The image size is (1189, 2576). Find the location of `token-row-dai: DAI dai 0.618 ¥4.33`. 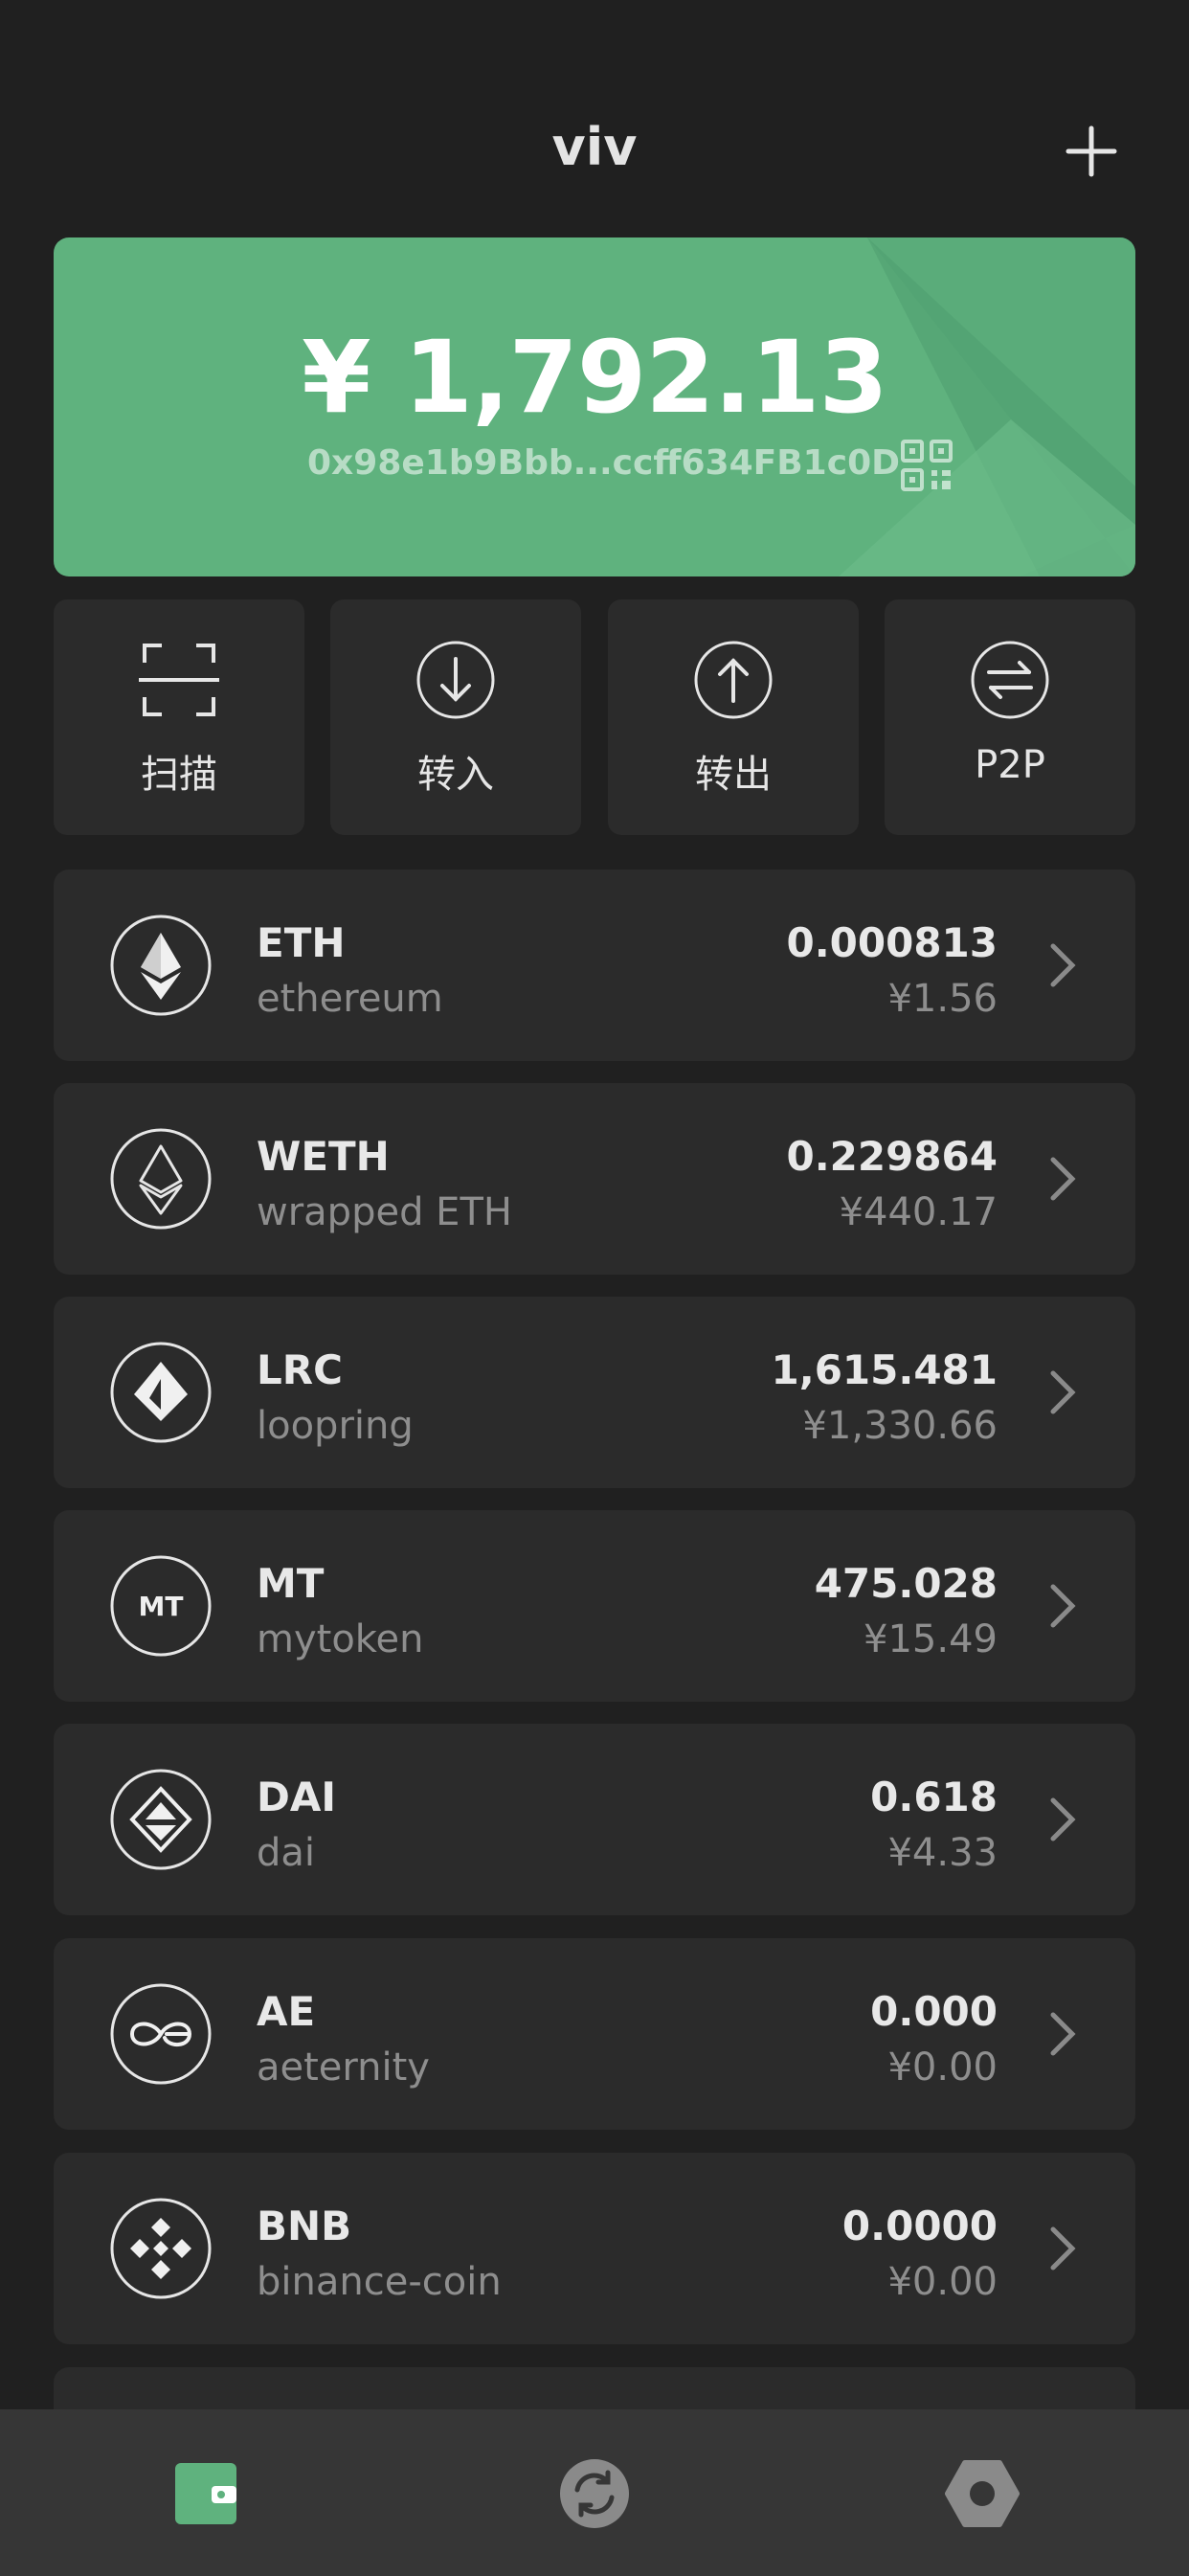

token-row-dai: DAI dai 0.618 ¥4.33 is located at coordinates (594, 1819).